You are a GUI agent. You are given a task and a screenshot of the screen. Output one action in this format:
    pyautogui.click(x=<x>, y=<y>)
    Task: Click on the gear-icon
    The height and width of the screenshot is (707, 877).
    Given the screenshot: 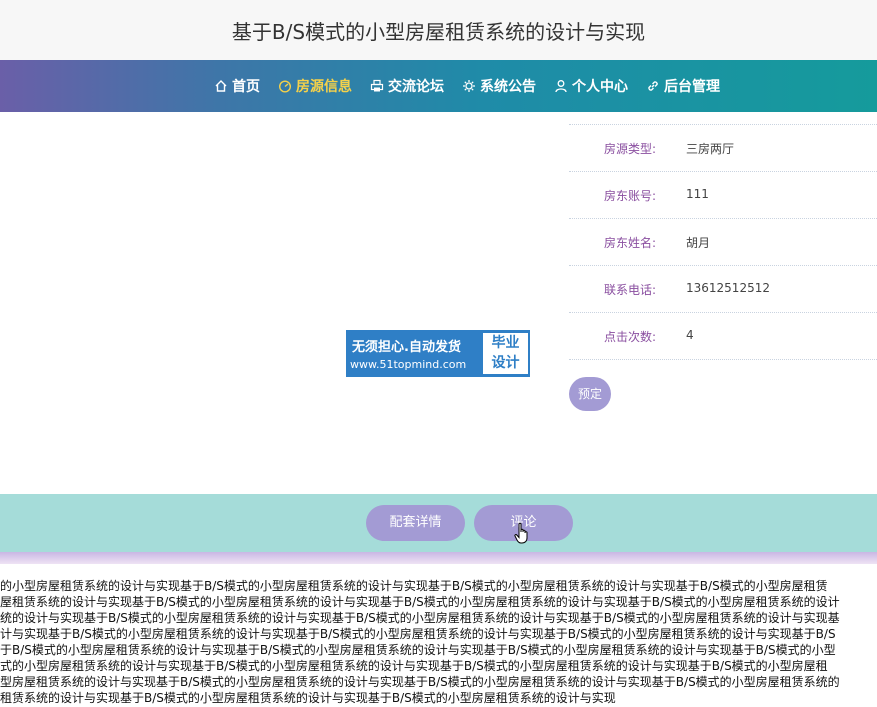 What is the action you would take?
    pyautogui.click(x=469, y=86)
    